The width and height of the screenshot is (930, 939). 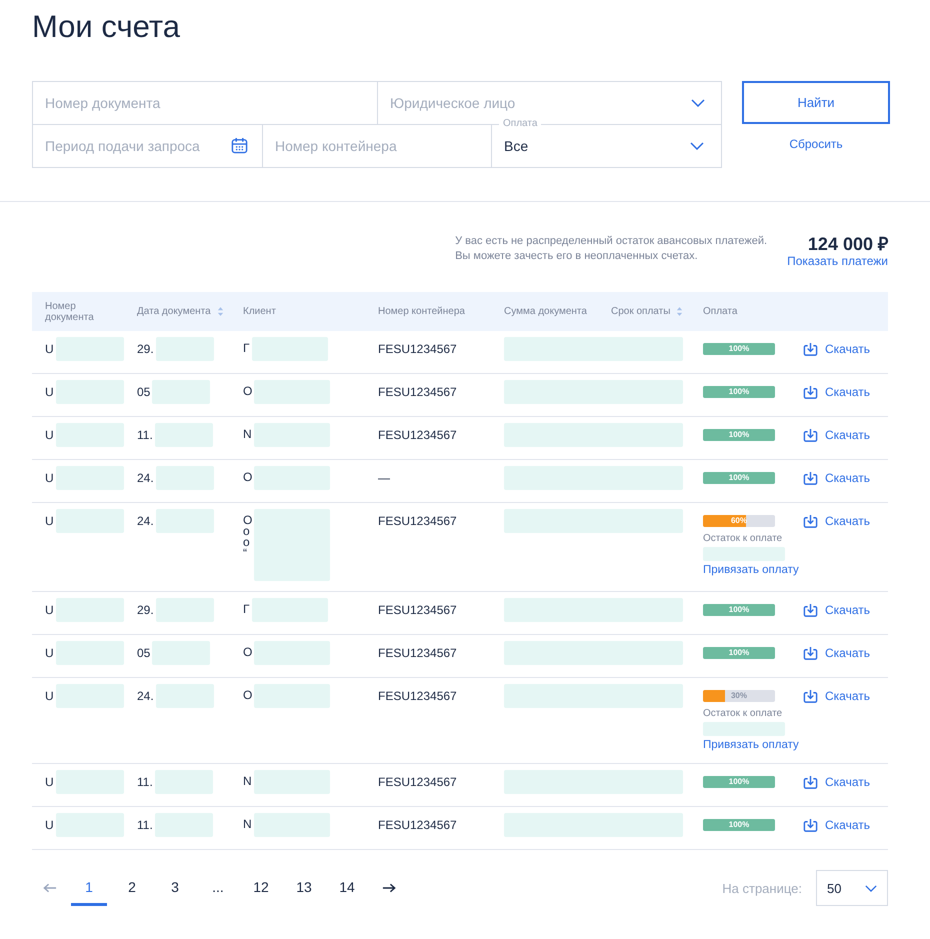 What do you see at coordinates (261, 888) in the screenshot?
I see `page-link: 12` at bounding box center [261, 888].